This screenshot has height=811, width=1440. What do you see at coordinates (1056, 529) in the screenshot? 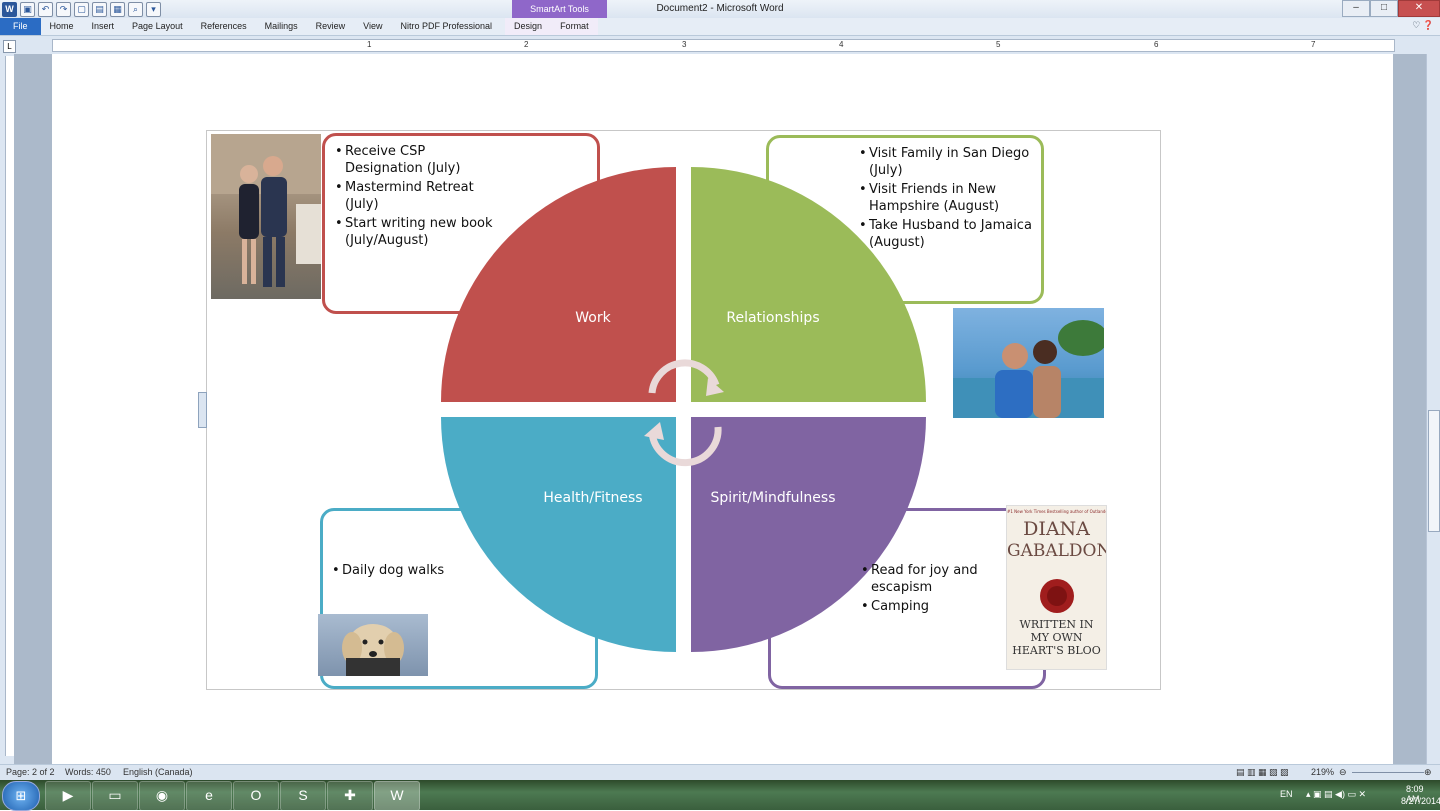
I see `book-author-line1: DIANA` at bounding box center [1056, 529].